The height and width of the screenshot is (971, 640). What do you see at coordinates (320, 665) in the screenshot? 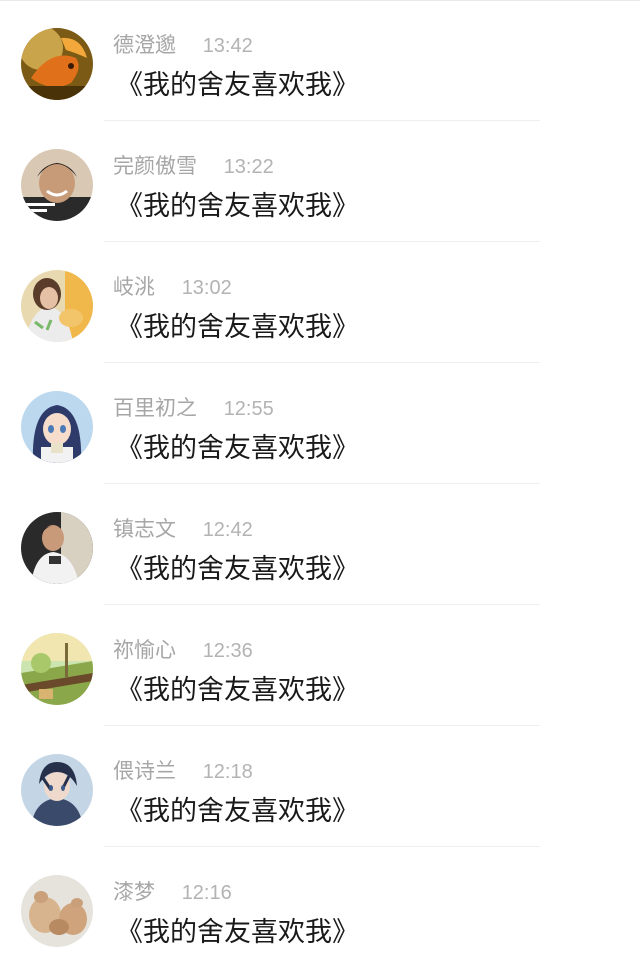
I see `conversation-row: 祢愉心 12:36 《我的舍友喜欢我》` at bounding box center [320, 665].